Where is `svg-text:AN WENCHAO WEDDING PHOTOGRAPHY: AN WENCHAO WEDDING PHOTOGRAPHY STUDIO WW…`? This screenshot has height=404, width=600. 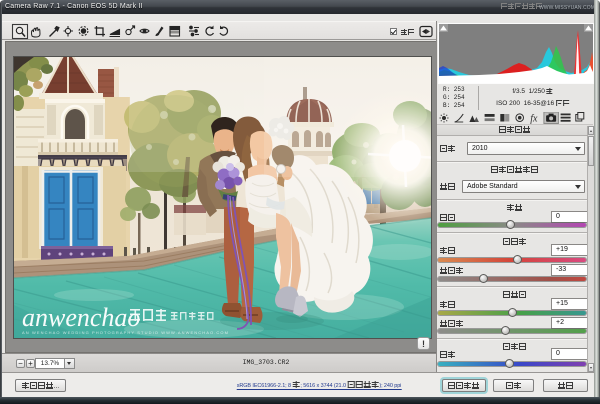
svg-text:AN WENCHAO WEDDING PHOTOGRAPHY: AN WENCHAO WEDDING PHOTOGRAPHY STUDIO WW… is located at coordinates (125, 332).